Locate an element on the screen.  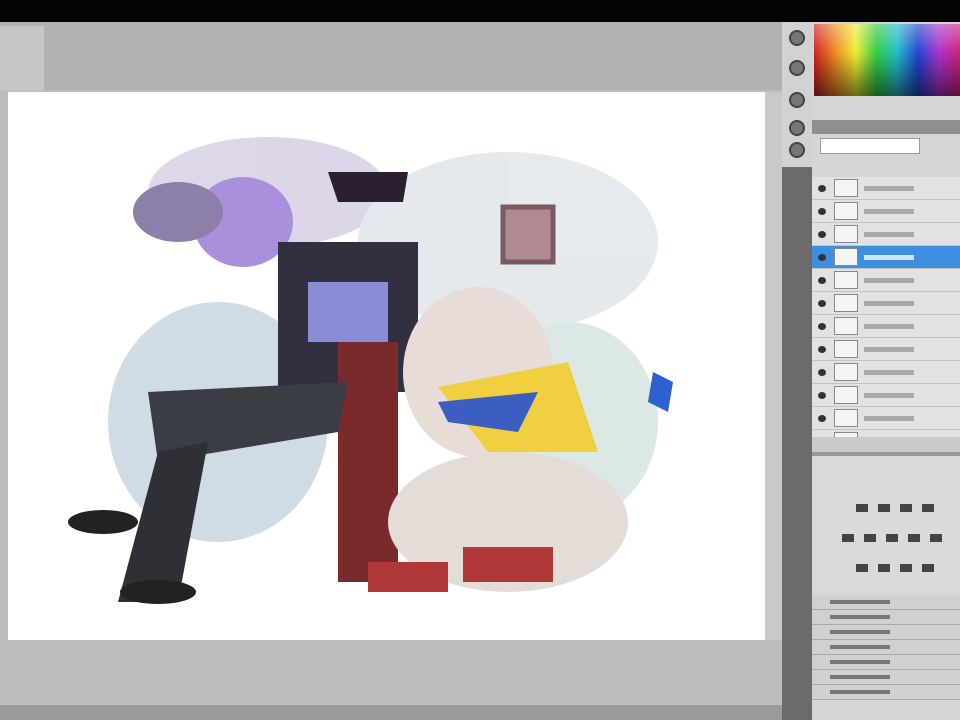
gradient-map-icon is located at coordinates (928, 568).